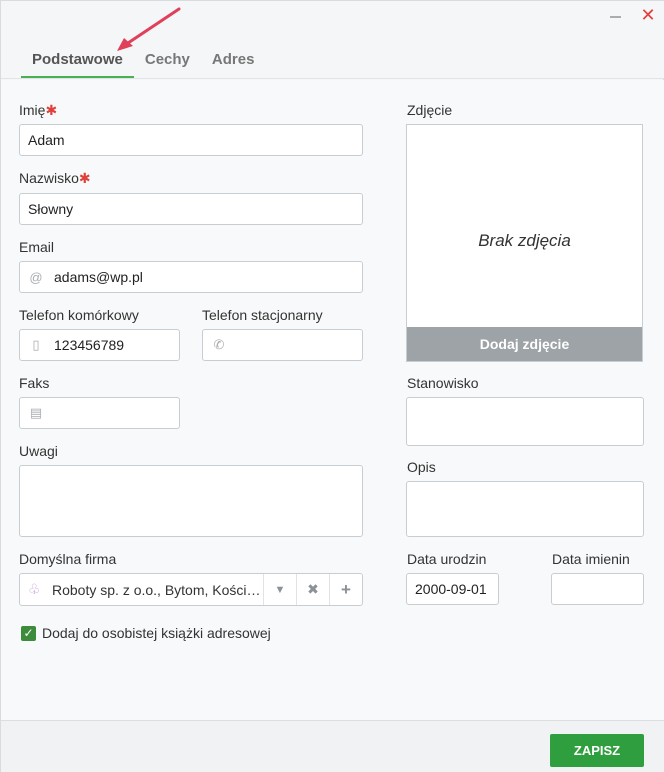  Describe the element at coordinates (191, 140) in the screenshot. I see `first-name-input: Adam` at that location.